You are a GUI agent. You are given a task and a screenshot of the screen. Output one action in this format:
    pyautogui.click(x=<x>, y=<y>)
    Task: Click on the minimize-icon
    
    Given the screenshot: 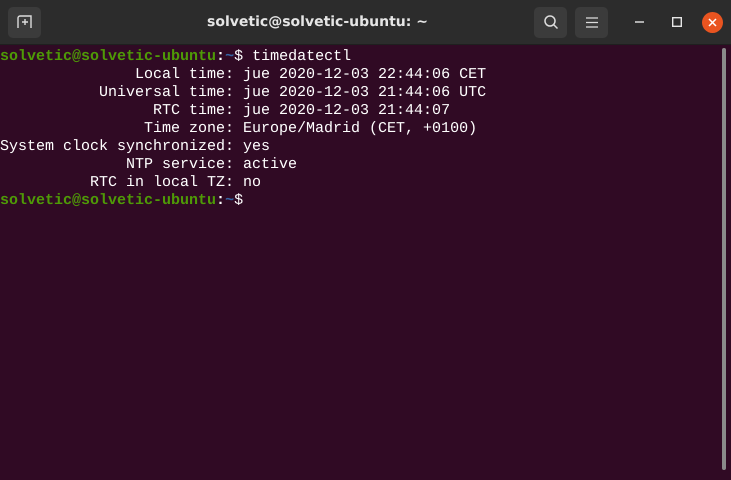 What is the action you would take?
    pyautogui.click(x=639, y=22)
    